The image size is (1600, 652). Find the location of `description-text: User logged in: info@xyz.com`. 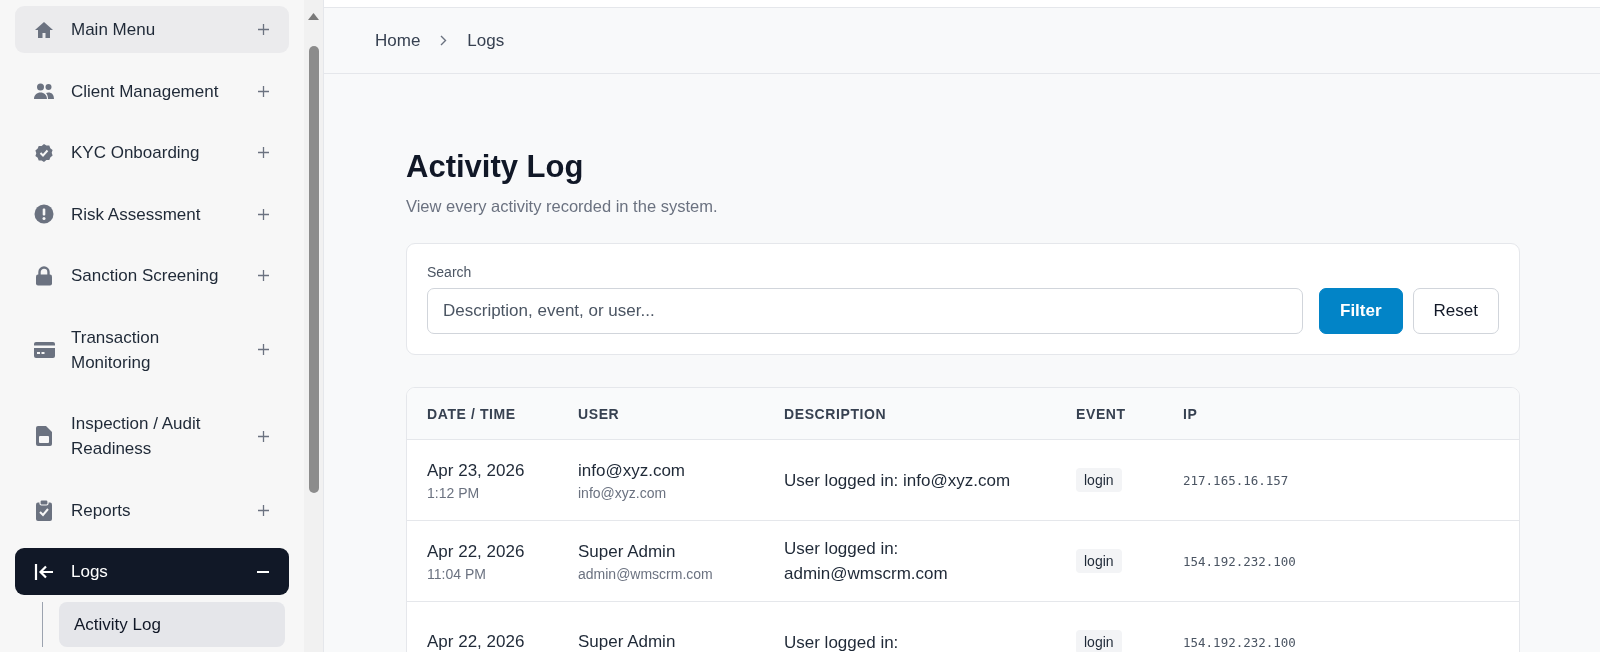

description-text: User logged in: info@xyz.com is located at coordinates (898, 480).